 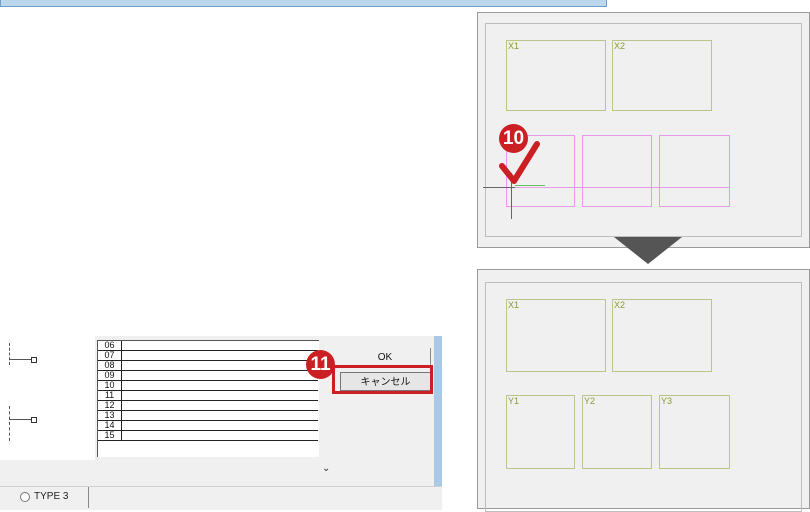 What do you see at coordinates (110, 425) in the screenshot?
I see `row-number: 14` at bounding box center [110, 425].